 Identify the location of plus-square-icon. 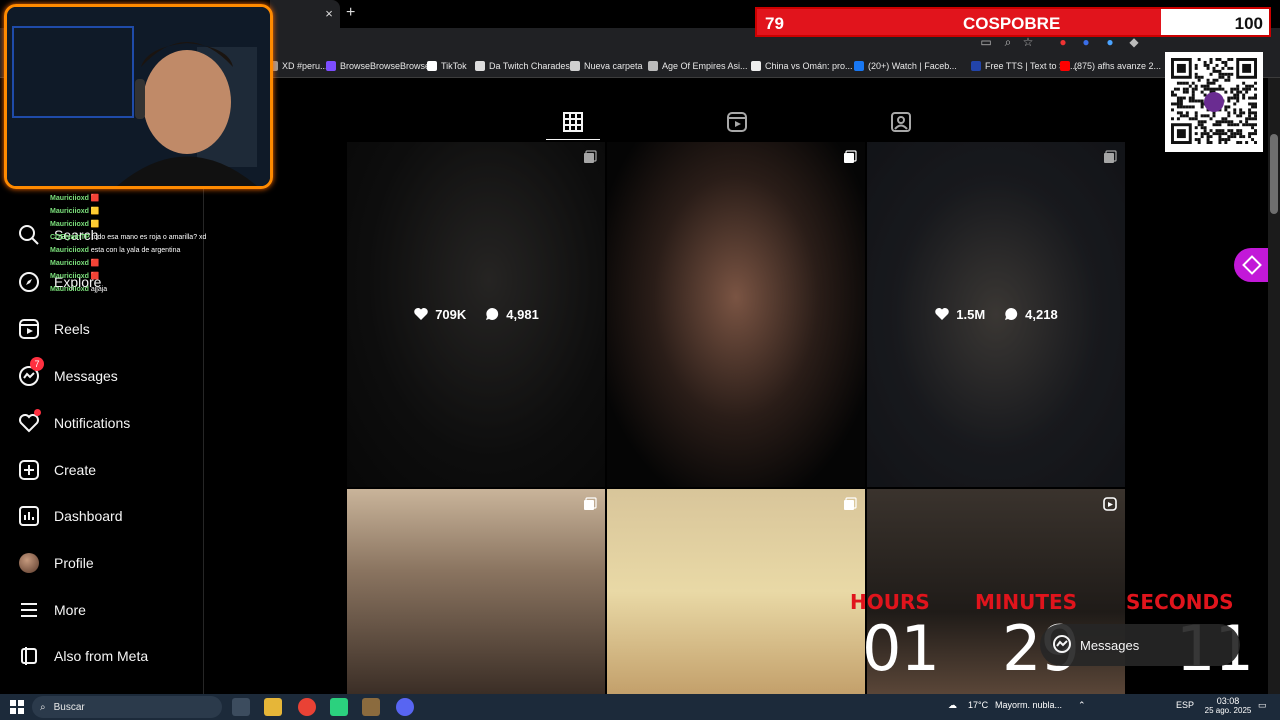
(29, 470).